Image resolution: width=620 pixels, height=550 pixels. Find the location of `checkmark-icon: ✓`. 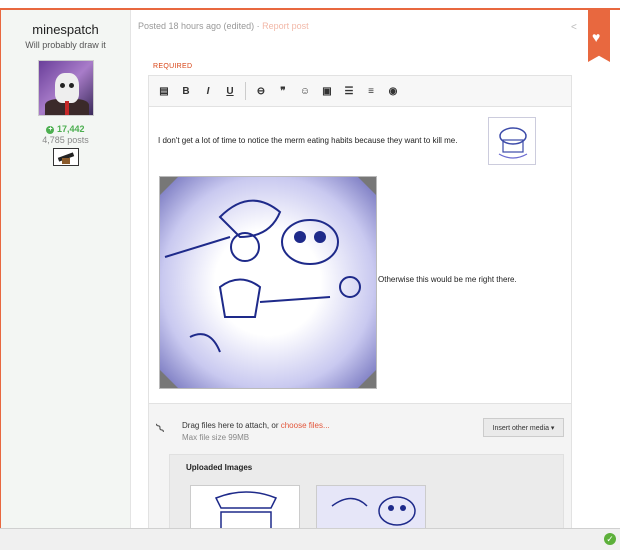

checkmark-icon: ✓ is located at coordinates (610, 539).